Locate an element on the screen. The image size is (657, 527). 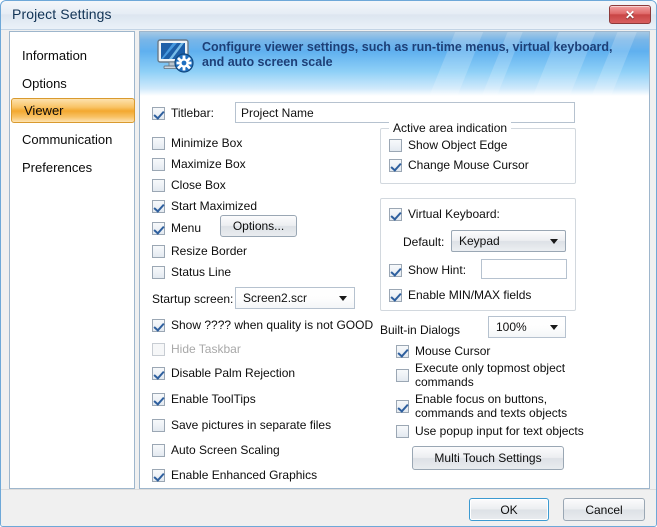
virtual-keyboard-checkbox: Virtual Keyboard: is located at coordinates (444, 214).